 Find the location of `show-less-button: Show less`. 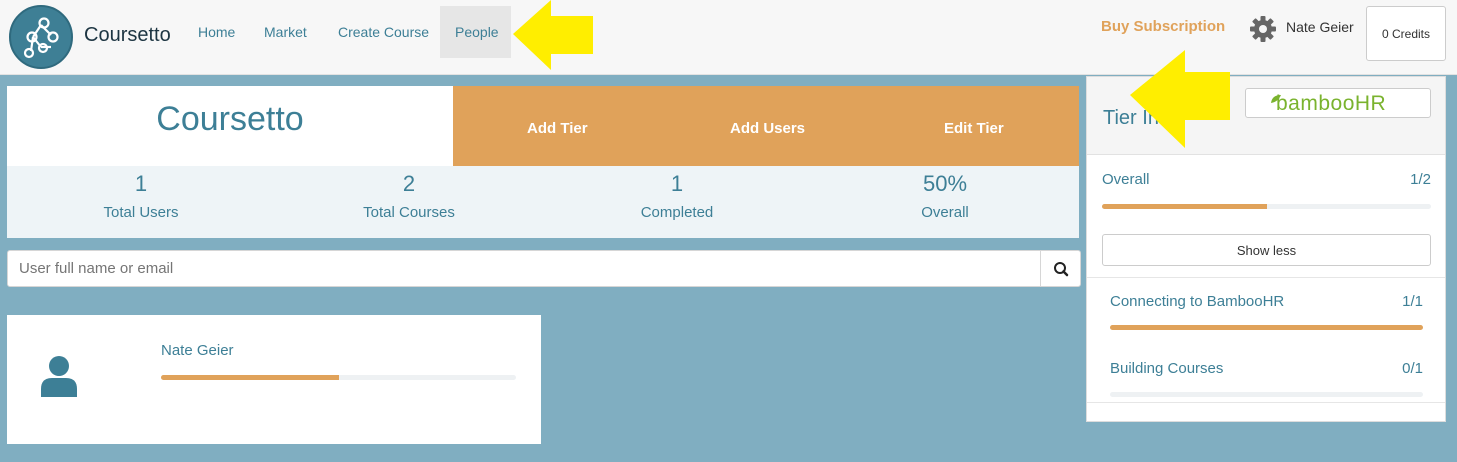

show-less-button: Show less is located at coordinates (1266, 250).